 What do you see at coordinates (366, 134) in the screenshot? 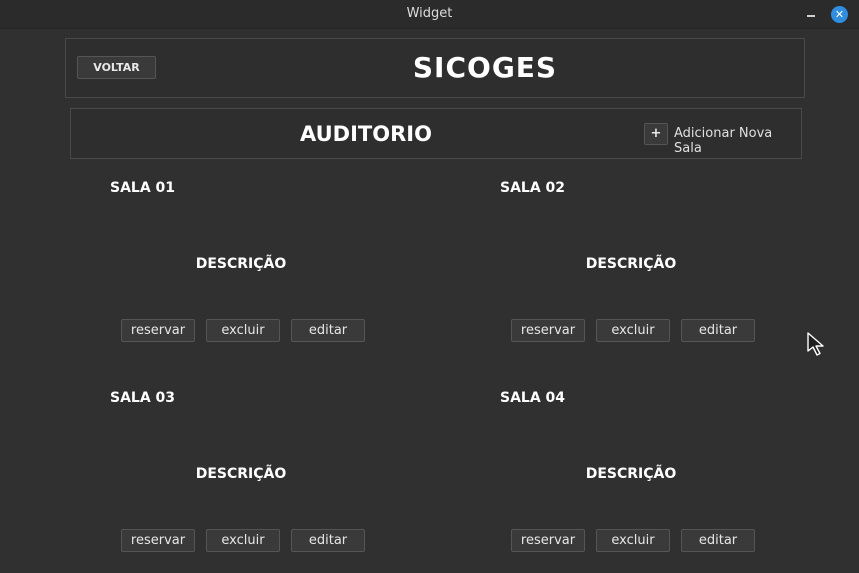
I see `section-title: AUDITORIO` at bounding box center [366, 134].